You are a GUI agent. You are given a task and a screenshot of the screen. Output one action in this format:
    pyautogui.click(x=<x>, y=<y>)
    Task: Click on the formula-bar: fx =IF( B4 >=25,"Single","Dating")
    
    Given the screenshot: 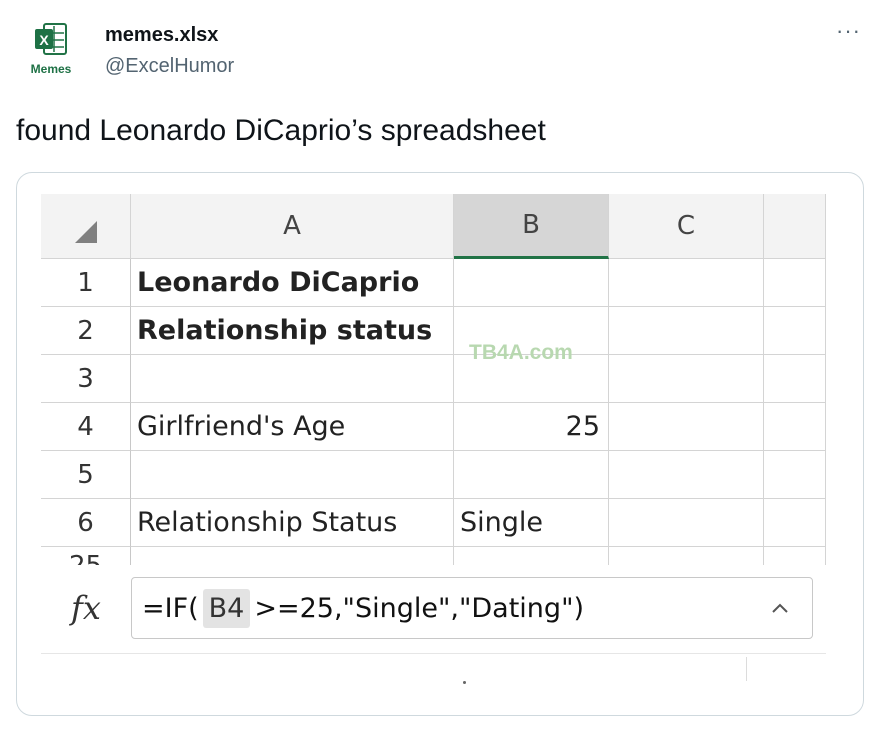 What is the action you would take?
    pyautogui.click(x=433, y=612)
    